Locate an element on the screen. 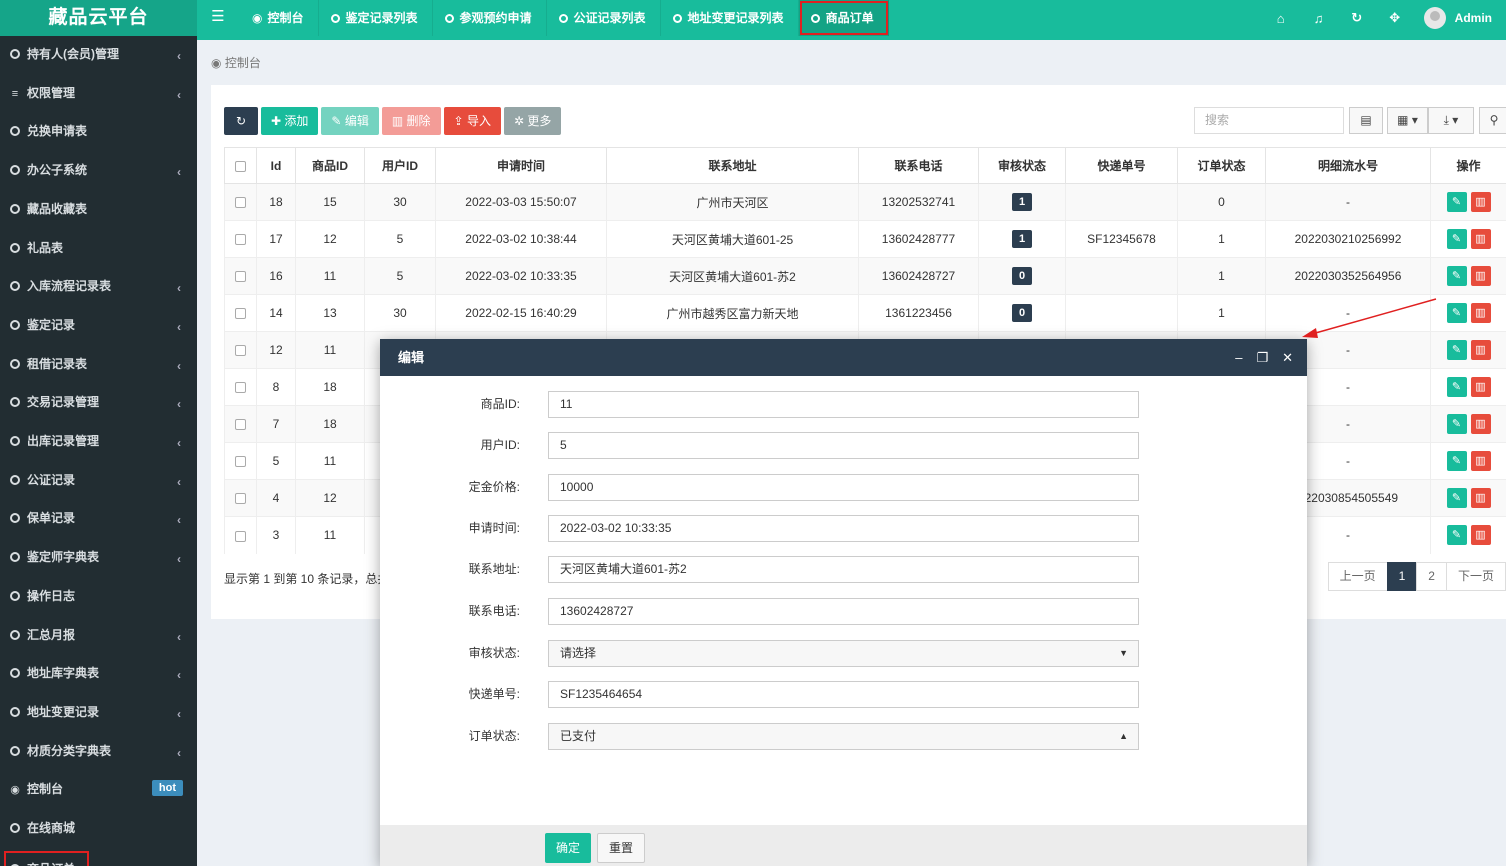 The height and width of the screenshot is (866, 1506). sidebar-item-20: 在线商城 is located at coordinates (98, 828).